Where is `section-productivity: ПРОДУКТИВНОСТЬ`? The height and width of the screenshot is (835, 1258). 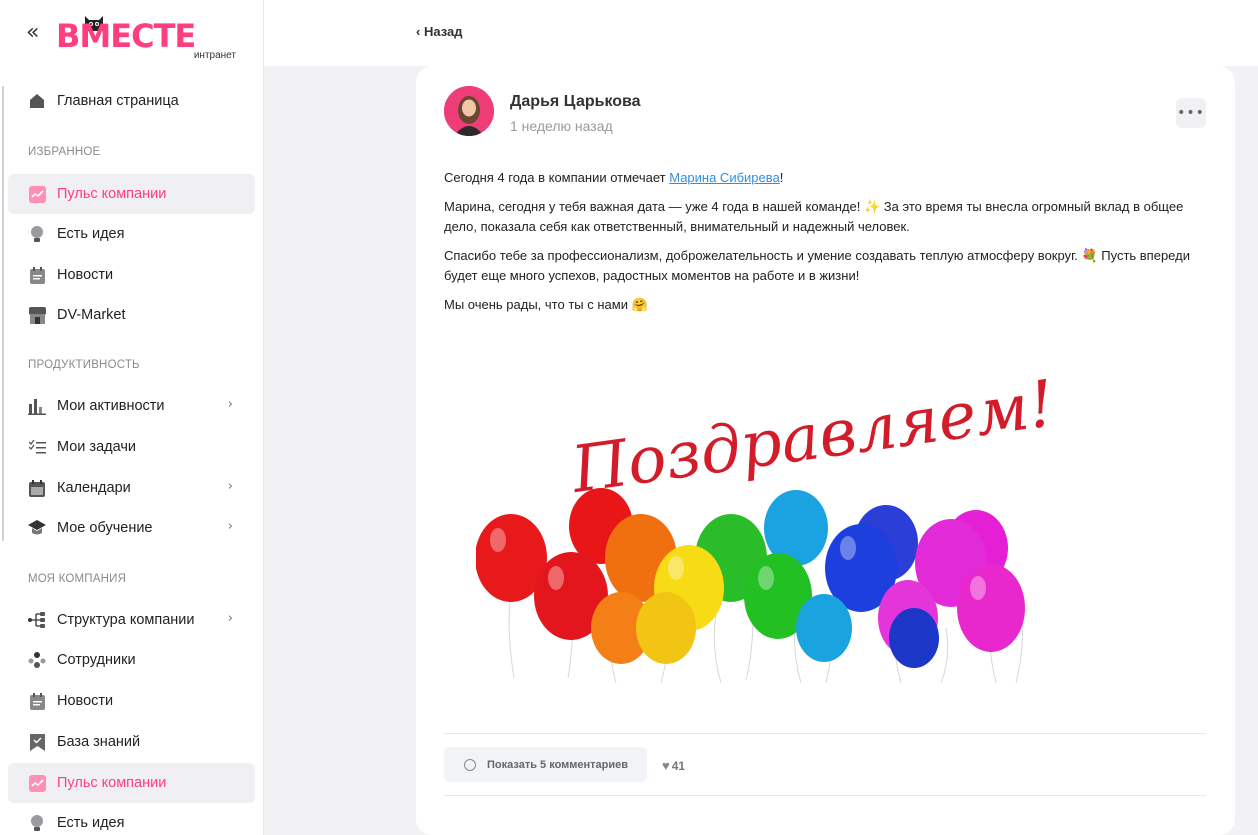
section-productivity: ПРОДУКТИВНОСТЬ is located at coordinates (84, 365).